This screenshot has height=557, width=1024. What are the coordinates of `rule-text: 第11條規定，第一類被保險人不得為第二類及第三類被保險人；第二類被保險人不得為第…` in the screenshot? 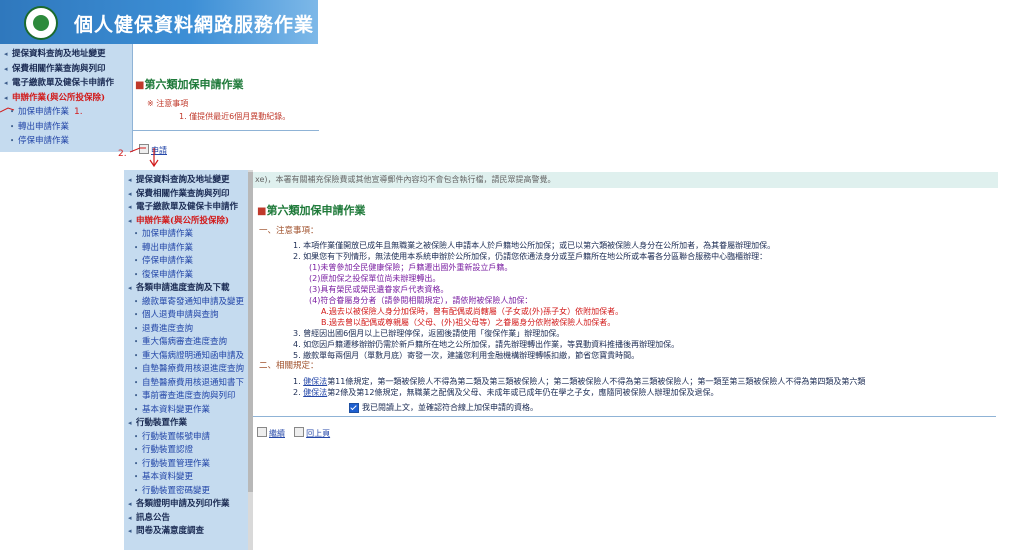 It's located at (596, 381).